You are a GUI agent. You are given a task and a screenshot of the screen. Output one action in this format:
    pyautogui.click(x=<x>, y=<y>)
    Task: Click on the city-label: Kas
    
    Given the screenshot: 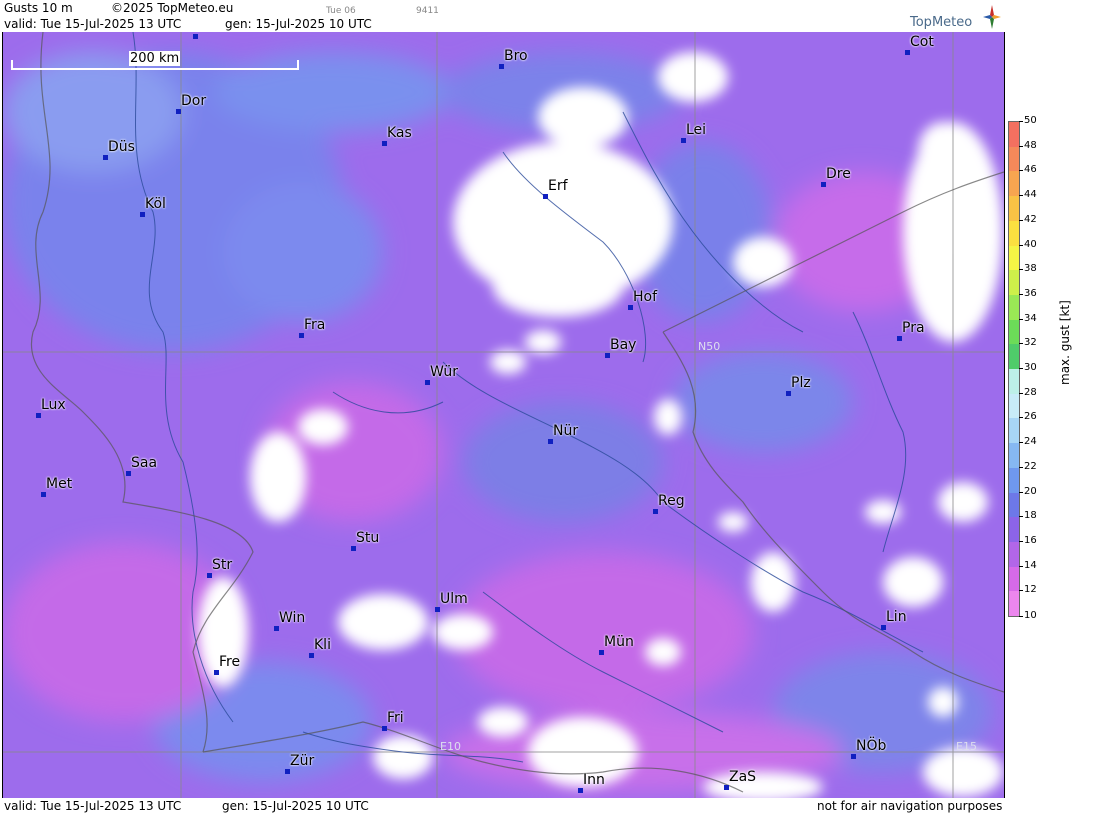 What is the action you would take?
    pyautogui.click(x=399, y=133)
    